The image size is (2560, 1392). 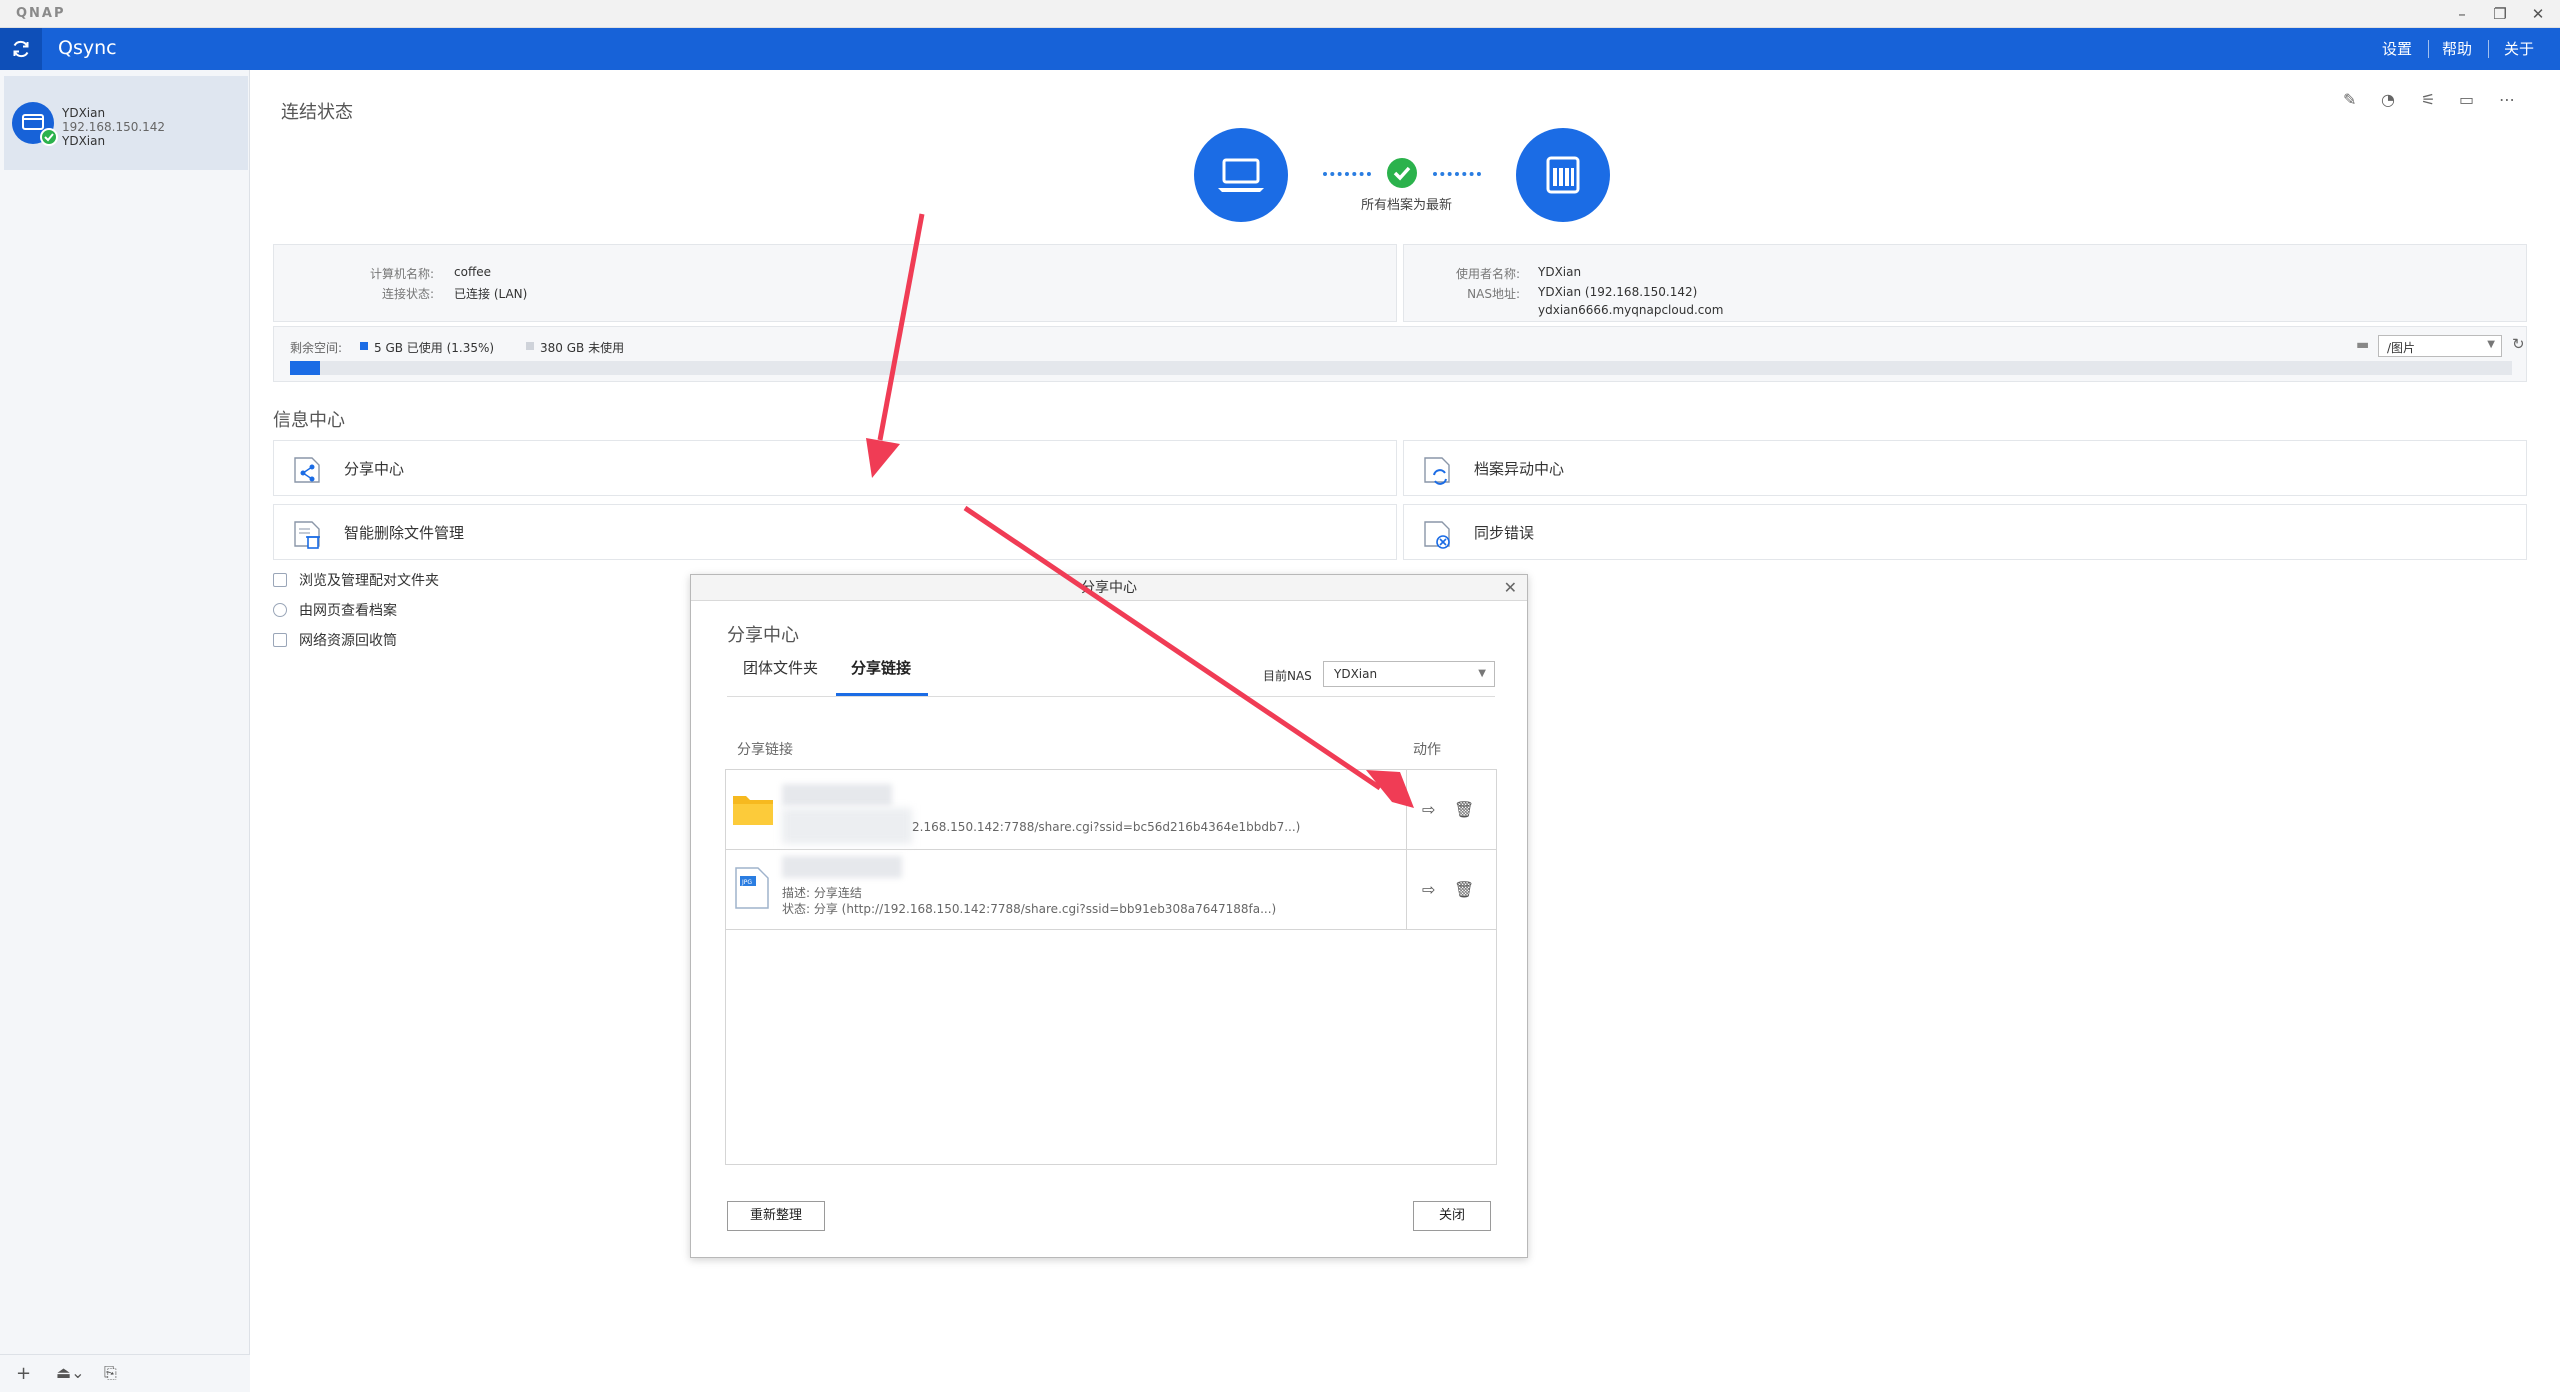 What do you see at coordinates (369, 581) in the screenshot?
I see `manage-paired-folders-label: 浏览及管理配对文件夹` at bounding box center [369, 581].